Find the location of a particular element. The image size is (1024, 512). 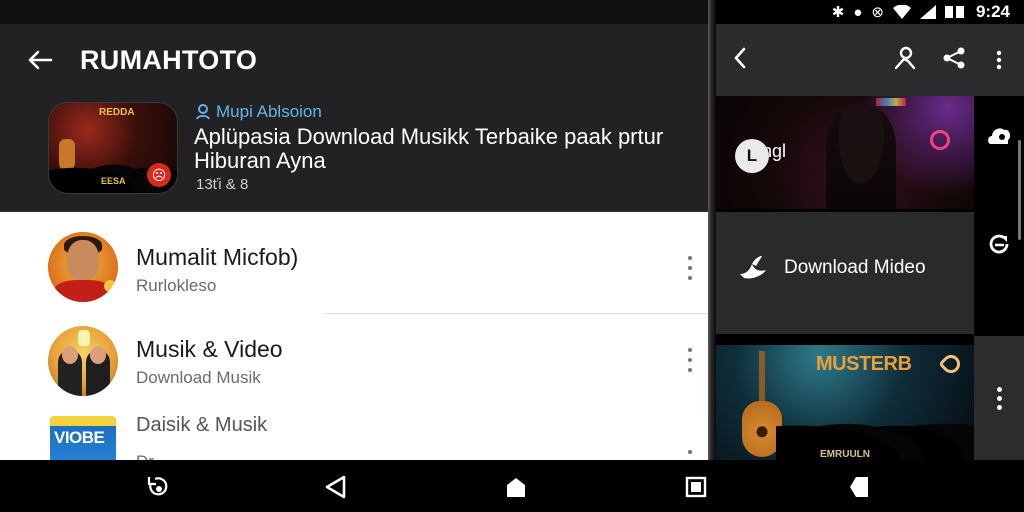

right-toolbar is located at coordinates (870, 60).